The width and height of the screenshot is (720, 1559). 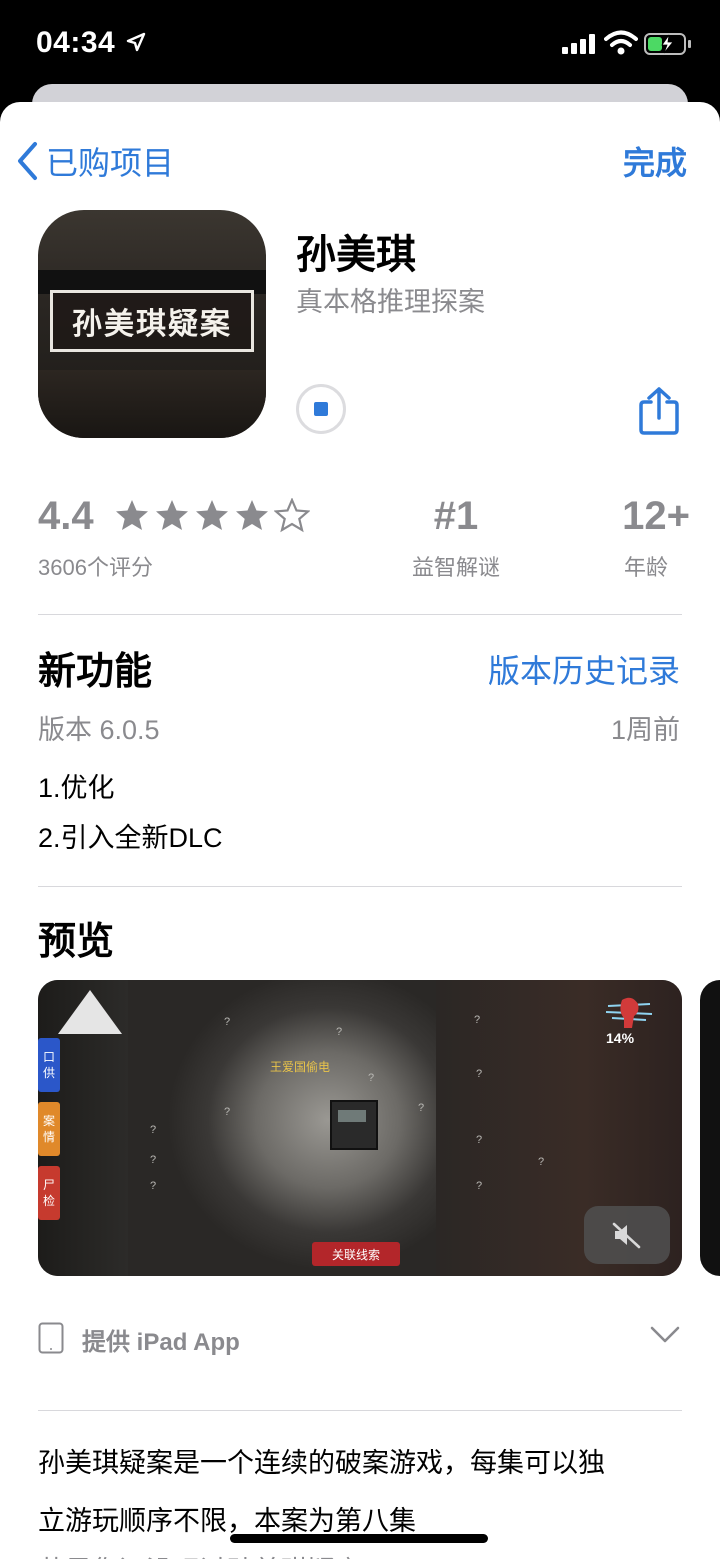 I want to click on screenshot-tab-label: 情, so click(x=48, y=1137).